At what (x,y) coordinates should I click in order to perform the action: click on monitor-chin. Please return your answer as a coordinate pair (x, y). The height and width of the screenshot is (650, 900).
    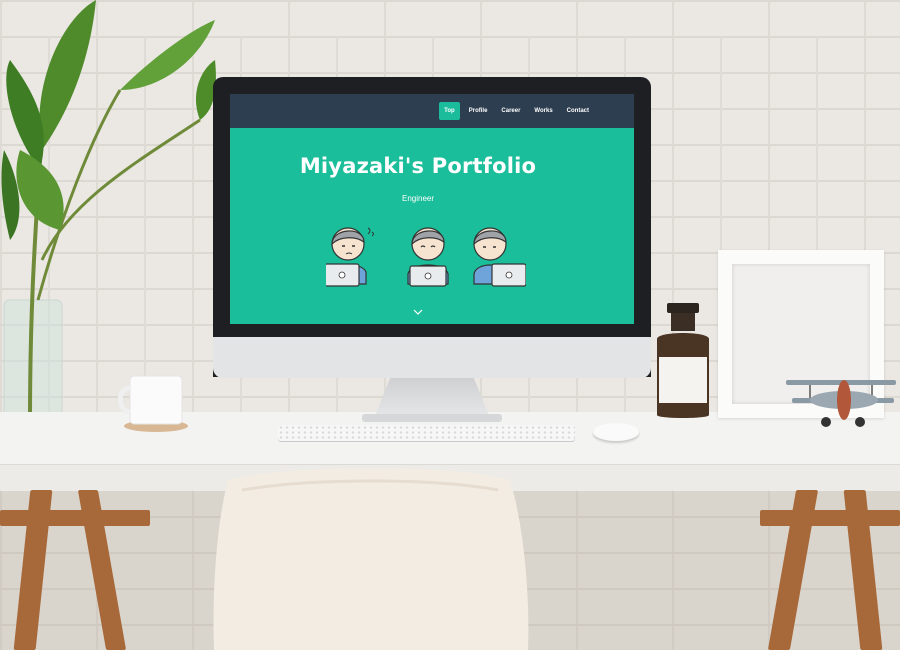
    Looking at the image, I should click on (432, 357).